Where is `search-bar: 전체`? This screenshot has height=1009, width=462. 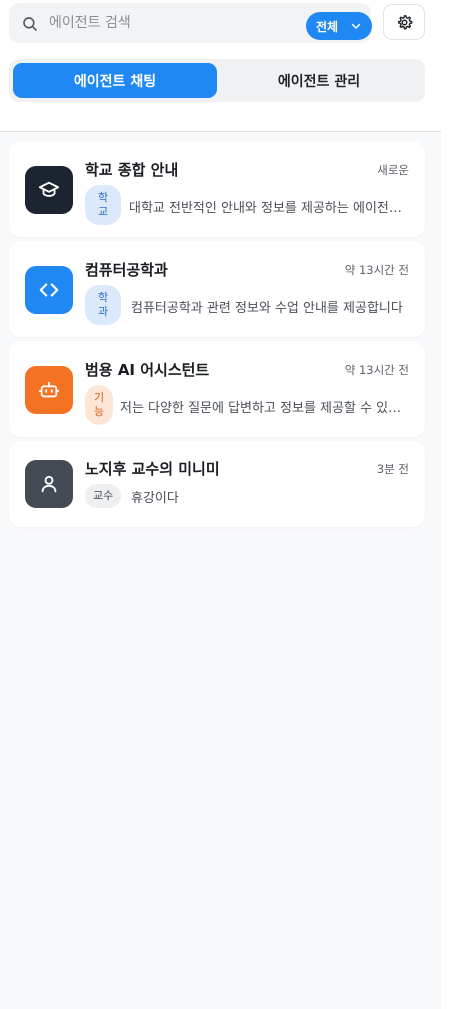 search-bar: 전체 is located at coordinates (190, 23).